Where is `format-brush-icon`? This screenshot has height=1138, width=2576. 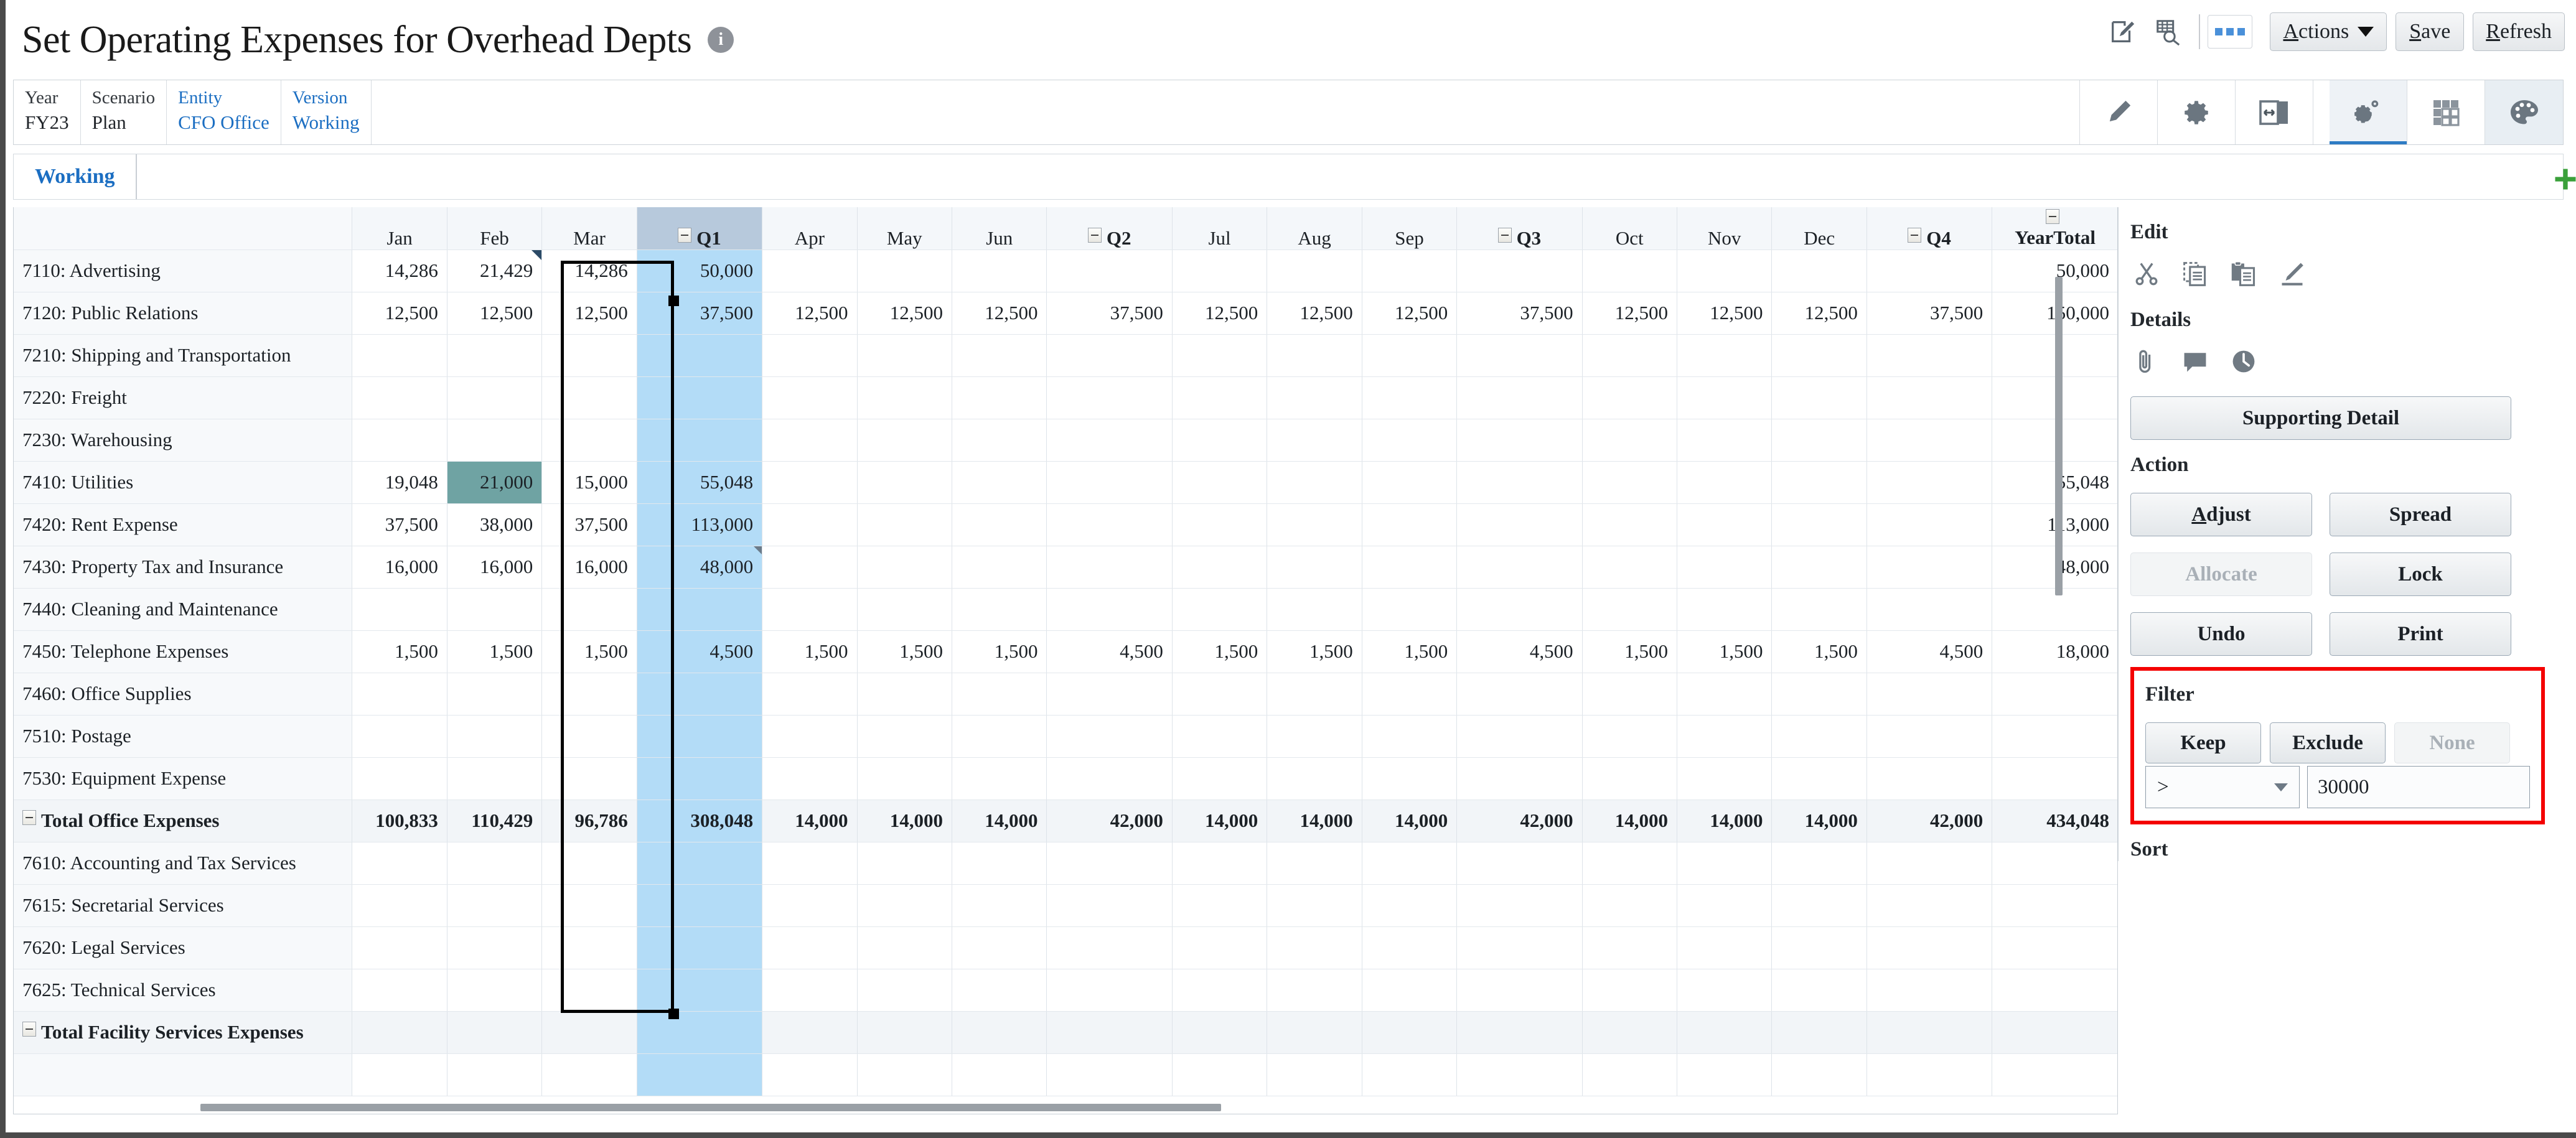 format-brush-icon is located at coordinates (2292, 273).